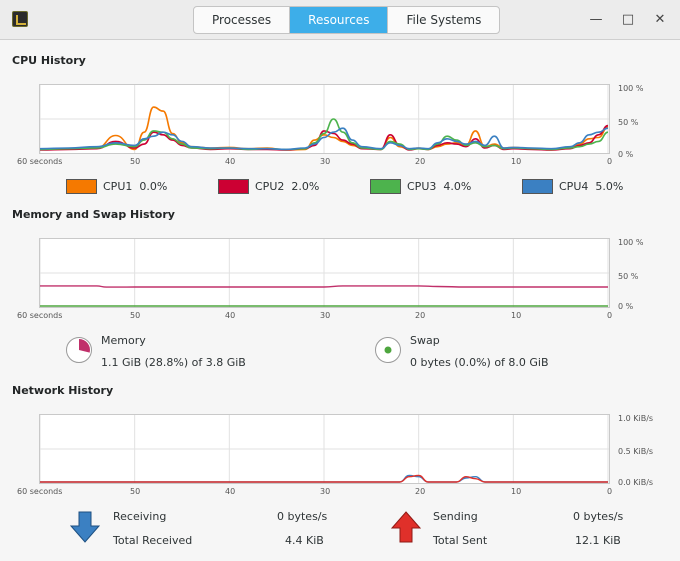 The width and height of the screenshot is (680, 561). Describe the element at coordinates (457, 186) in the screenshot. I see `cpu3-value: 4.0%` at that location.